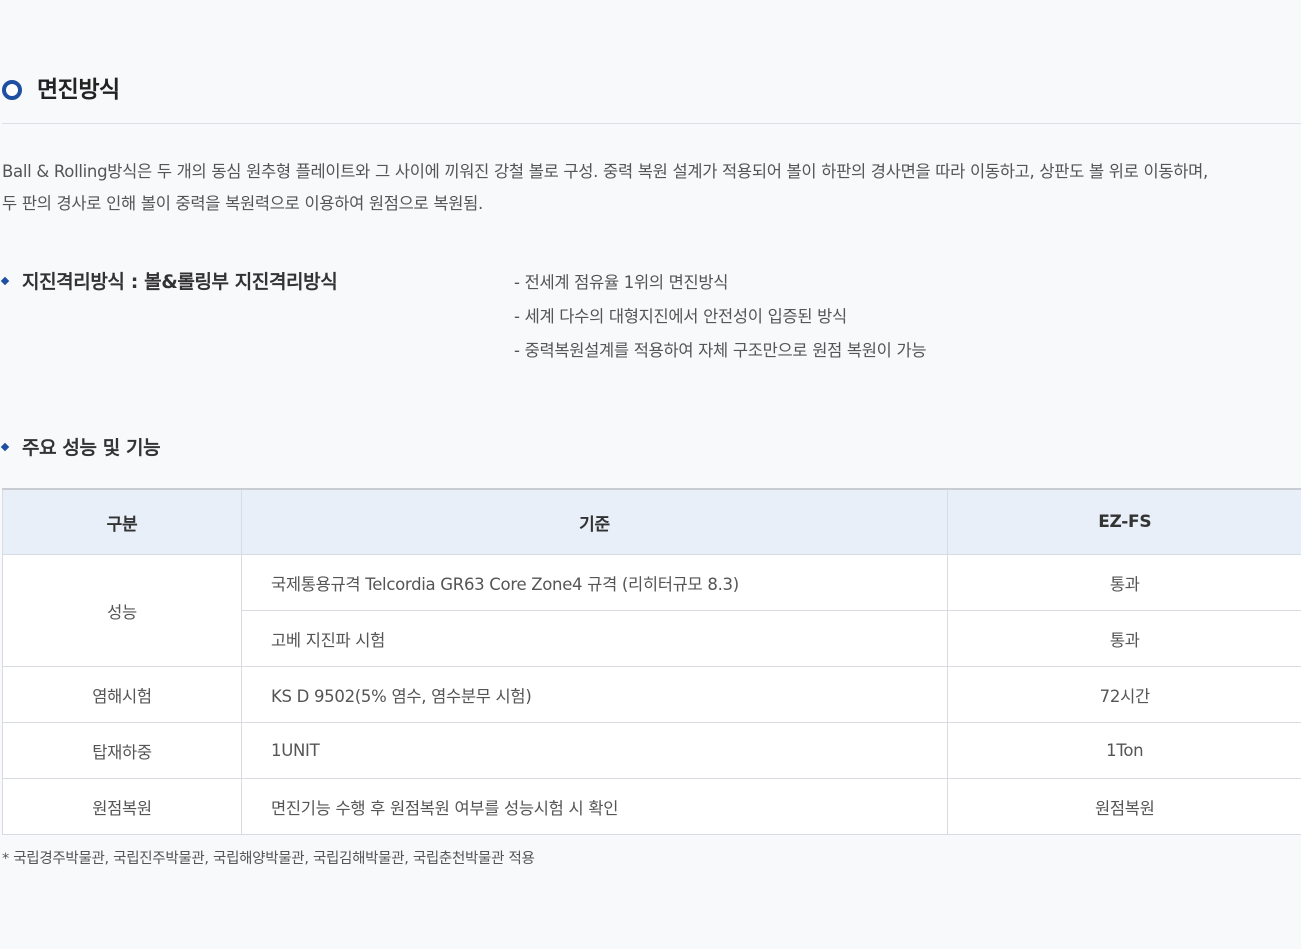  I want to click on table-header-row: 구분 기준 EZ-FS, so click(651, 521).